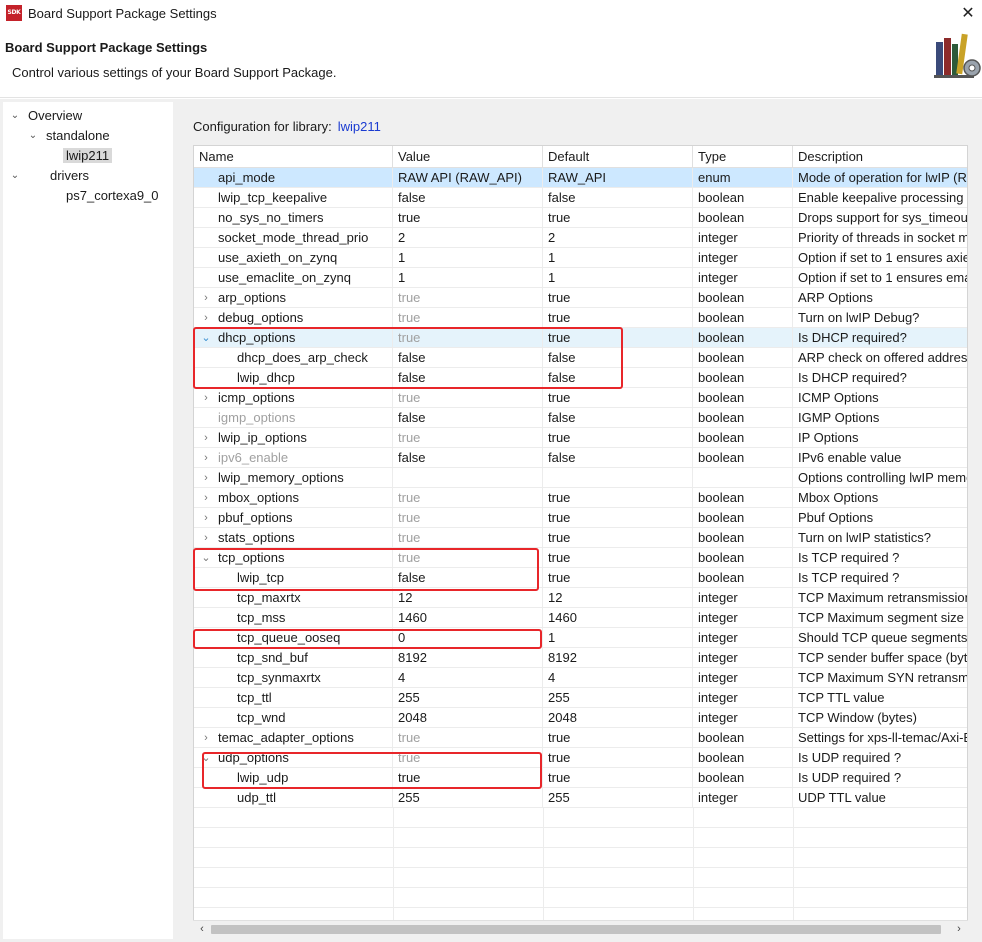  Describe the element at coordinates (468, 718) in the screenshot. I see `cell-value: 2048` at that location.